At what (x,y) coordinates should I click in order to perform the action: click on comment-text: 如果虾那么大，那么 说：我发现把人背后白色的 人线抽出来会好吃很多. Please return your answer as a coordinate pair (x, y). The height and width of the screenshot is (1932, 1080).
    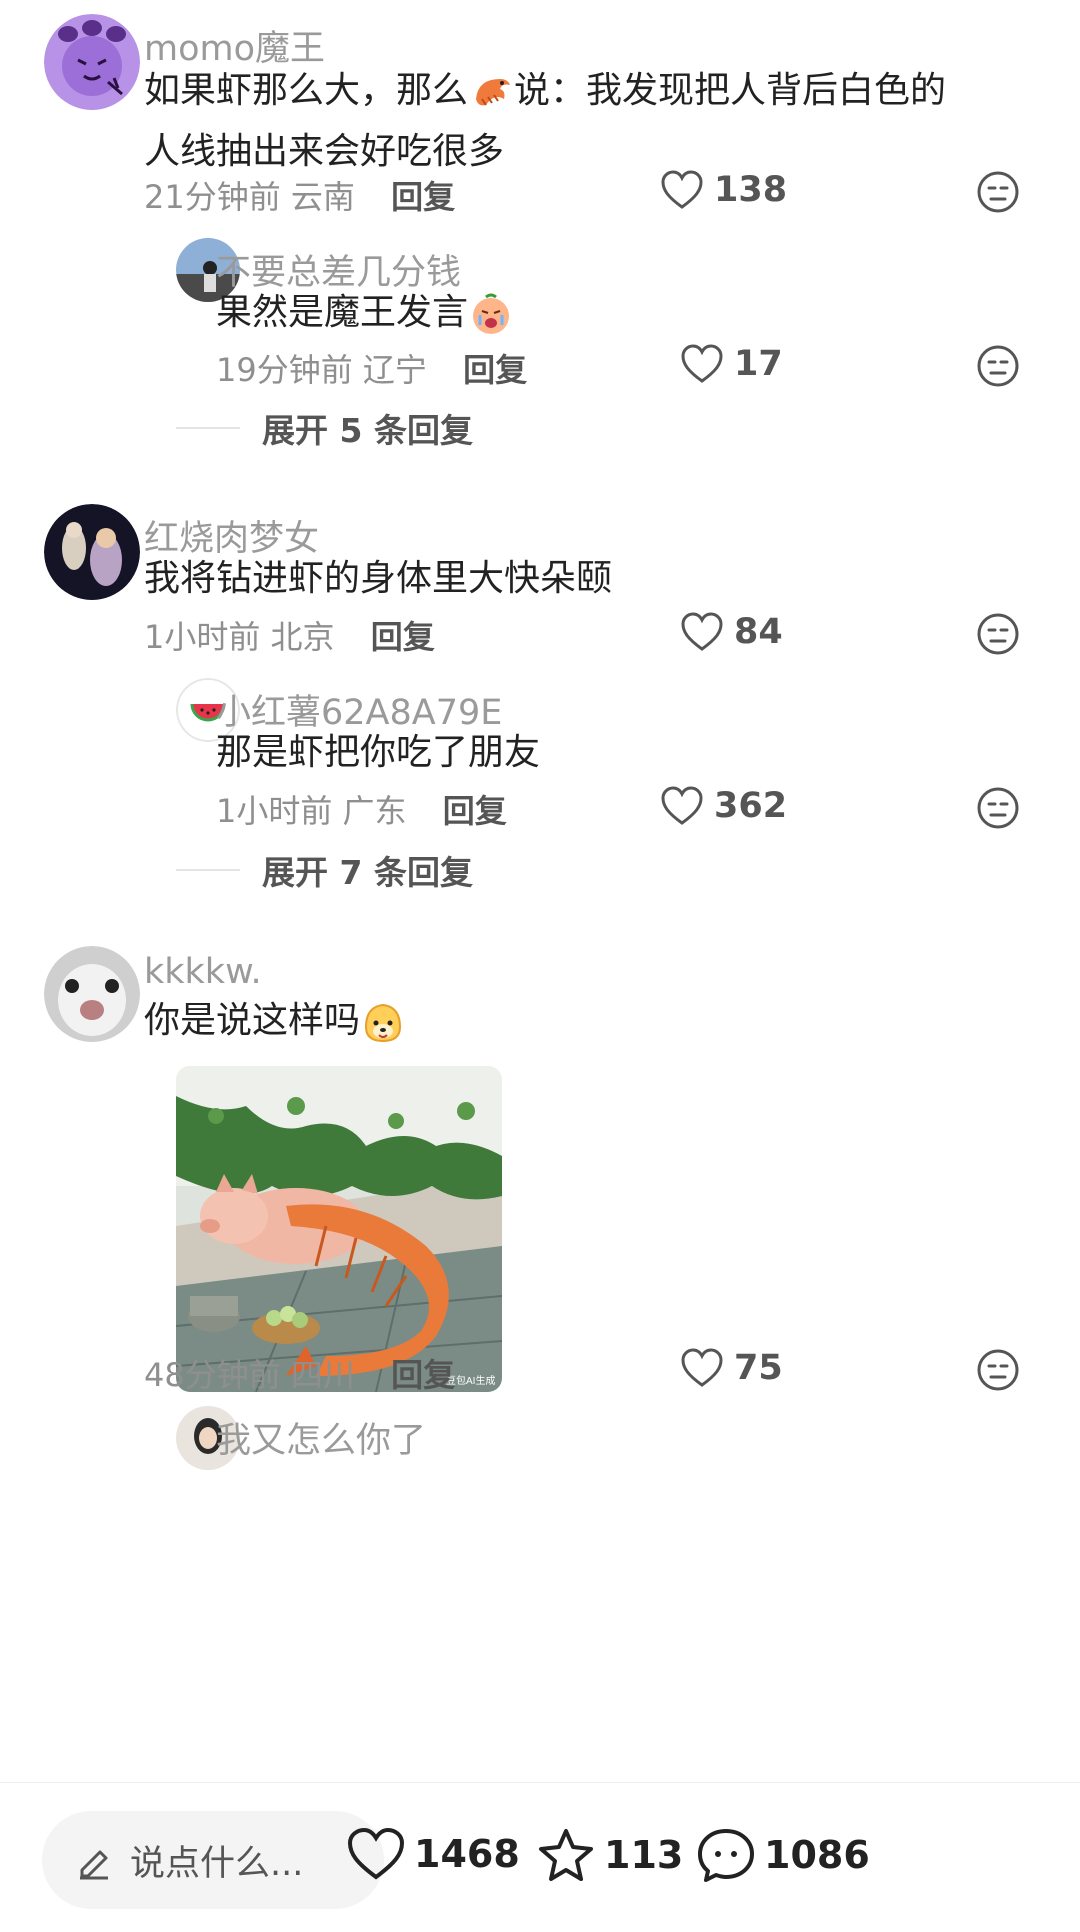
    Looking at the image, I should click on (545, 120).